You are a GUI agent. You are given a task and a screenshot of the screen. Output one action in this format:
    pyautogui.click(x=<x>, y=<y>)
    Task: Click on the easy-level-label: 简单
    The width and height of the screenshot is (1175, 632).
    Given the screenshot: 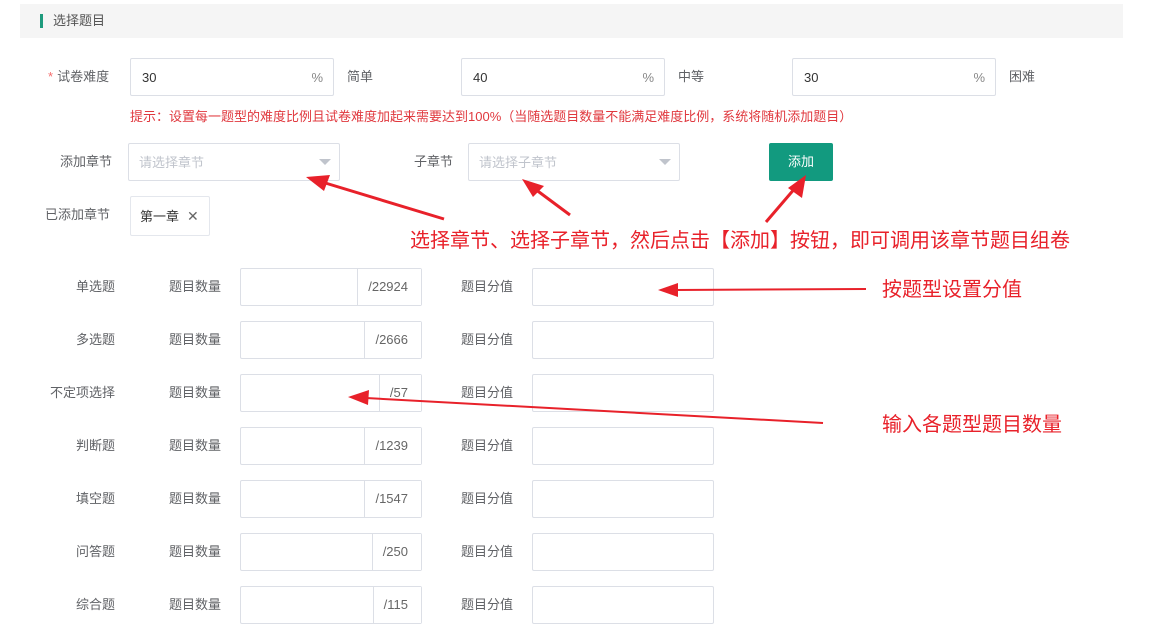 What is the action you would take?
    pyautogui.click(x=360, y=76)
    